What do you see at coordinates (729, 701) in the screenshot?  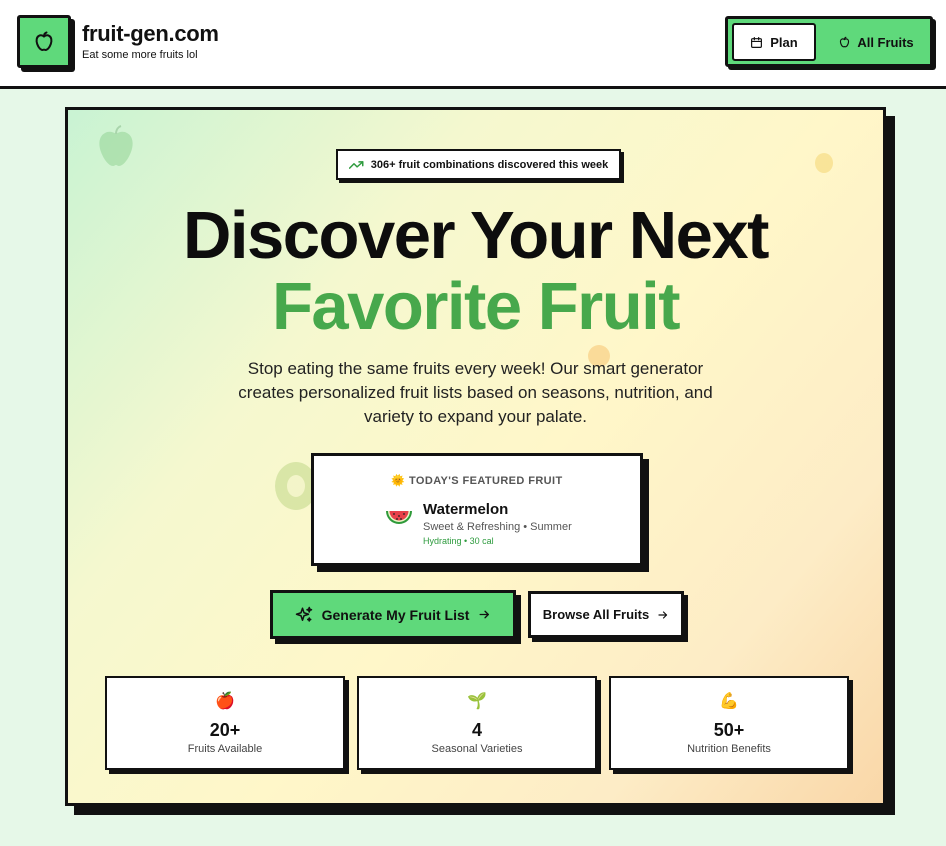 I see `flexed-biceps-icon: 💪` at bounding box center [729, 701].